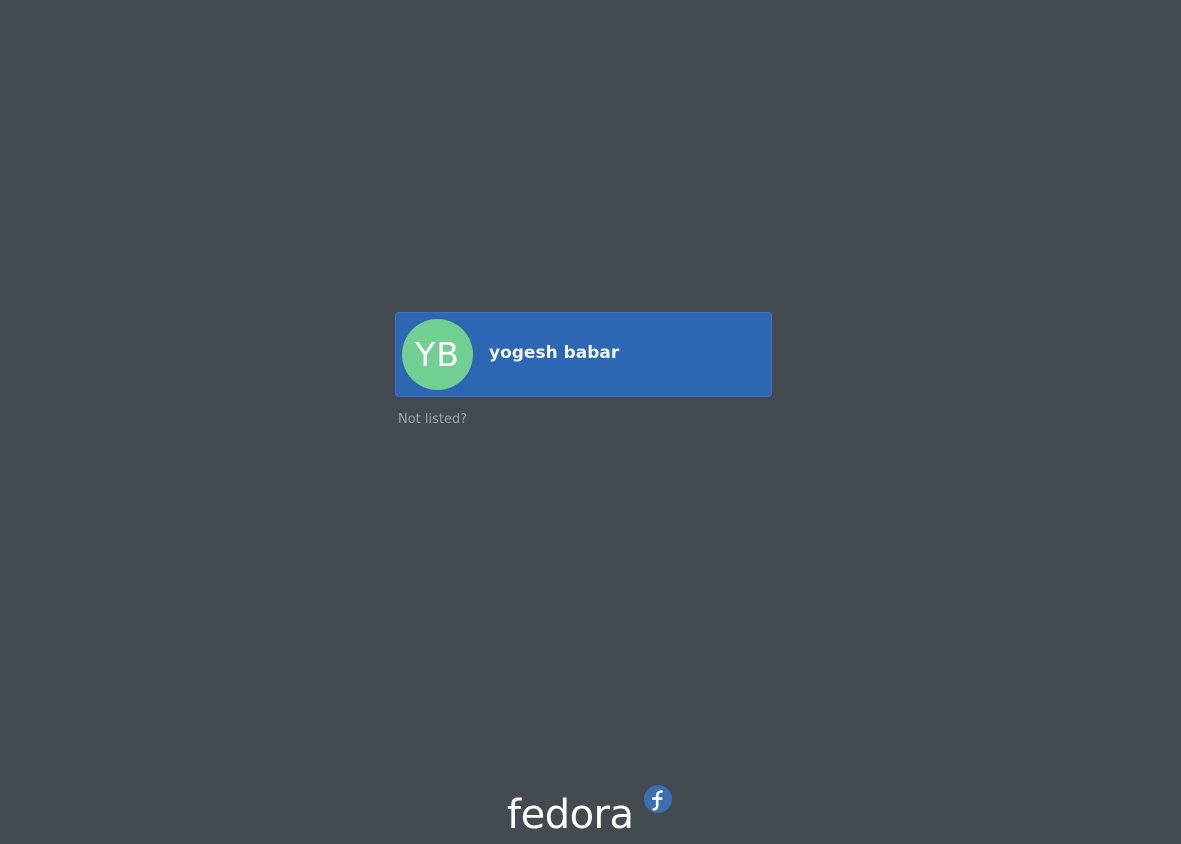  I want to click on user-list: YB yogesh babar, so click(583, 354).